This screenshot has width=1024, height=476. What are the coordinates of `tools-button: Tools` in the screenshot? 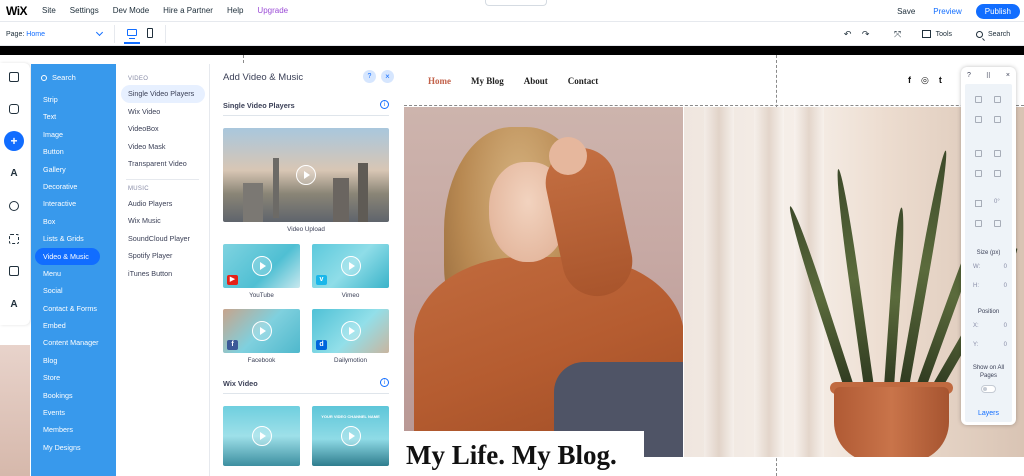 It's located at (936, 34).